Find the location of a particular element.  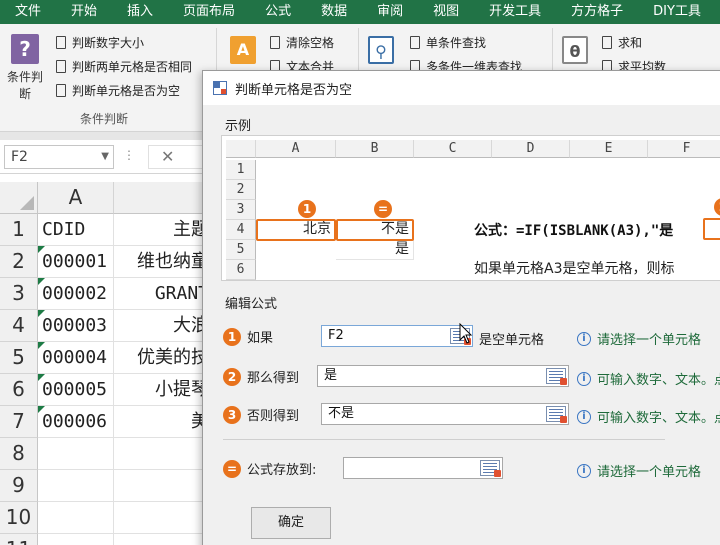

table-cell: 000006 is located at coordinates (76, 422).